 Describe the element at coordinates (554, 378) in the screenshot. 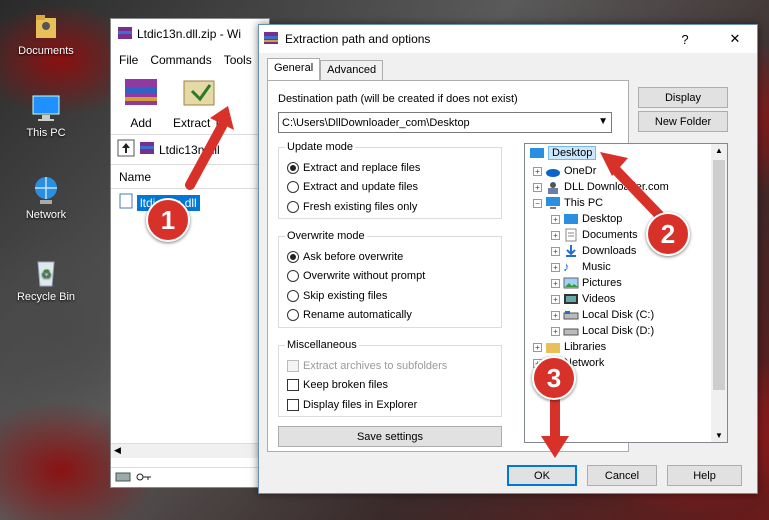

I see `callout-3: 3` at that location.